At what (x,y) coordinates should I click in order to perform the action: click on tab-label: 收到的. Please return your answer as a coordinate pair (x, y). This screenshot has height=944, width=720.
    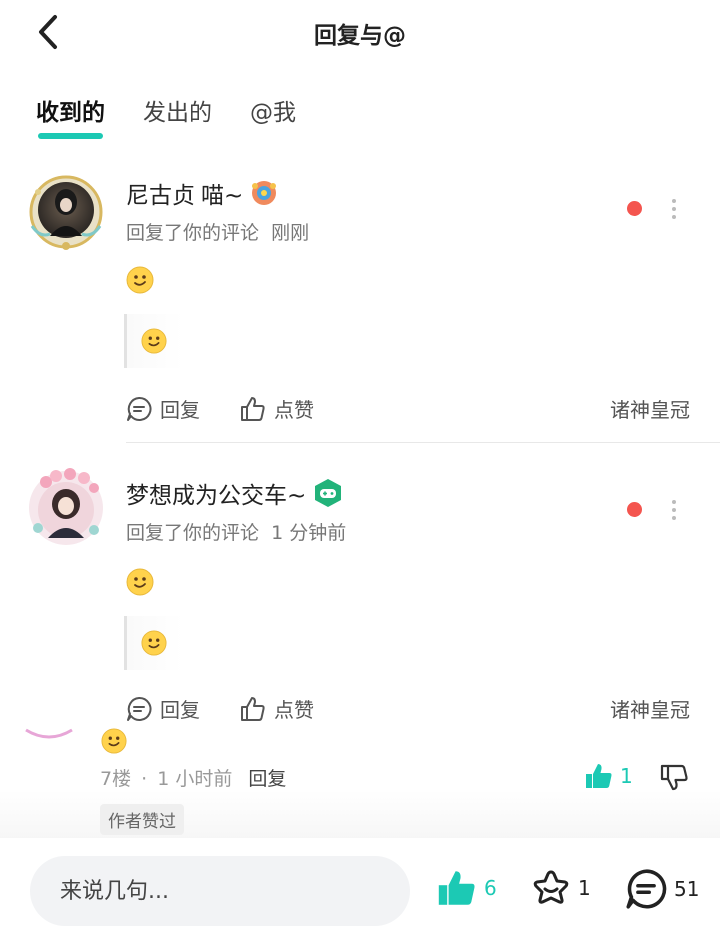
    Looking at the image, I should click on (70, 113).